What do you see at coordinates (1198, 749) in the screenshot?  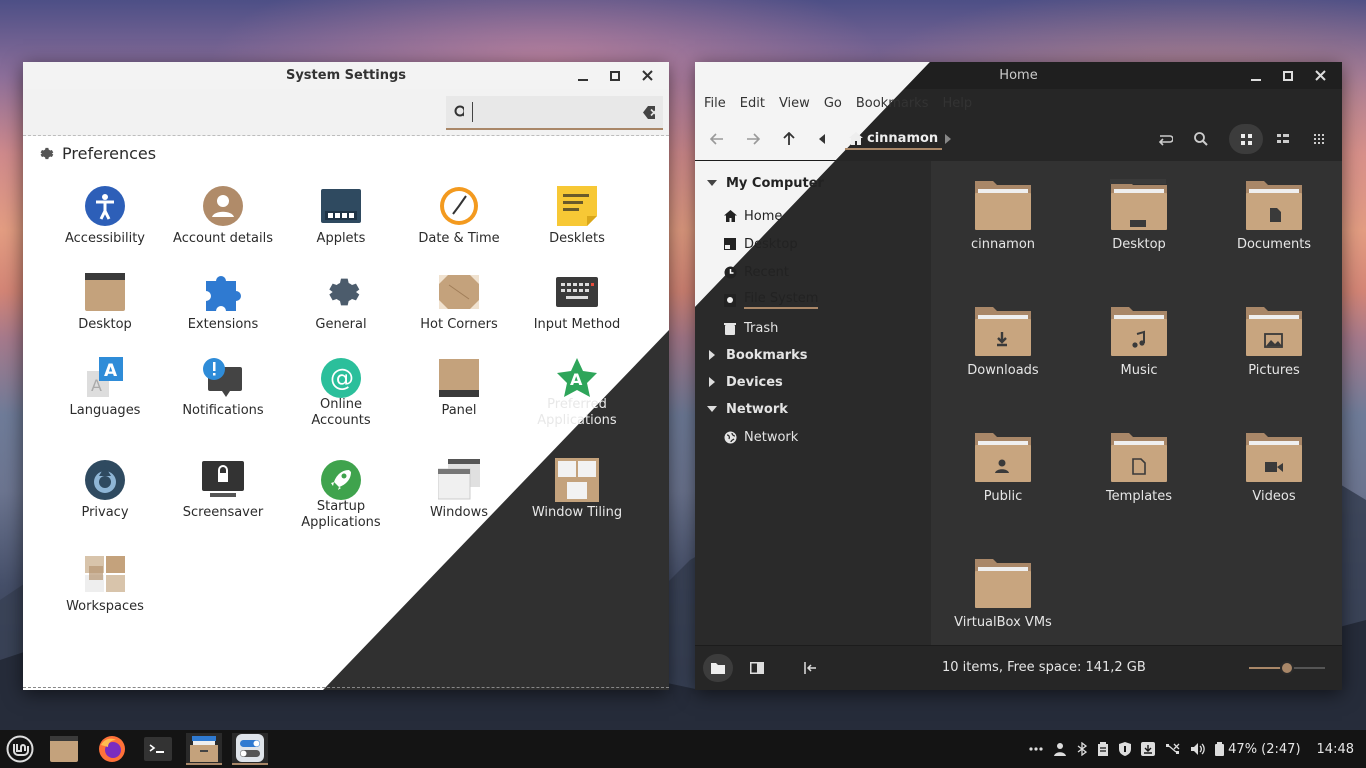 I see `volume-icon` at bounding box center [1198, 749].